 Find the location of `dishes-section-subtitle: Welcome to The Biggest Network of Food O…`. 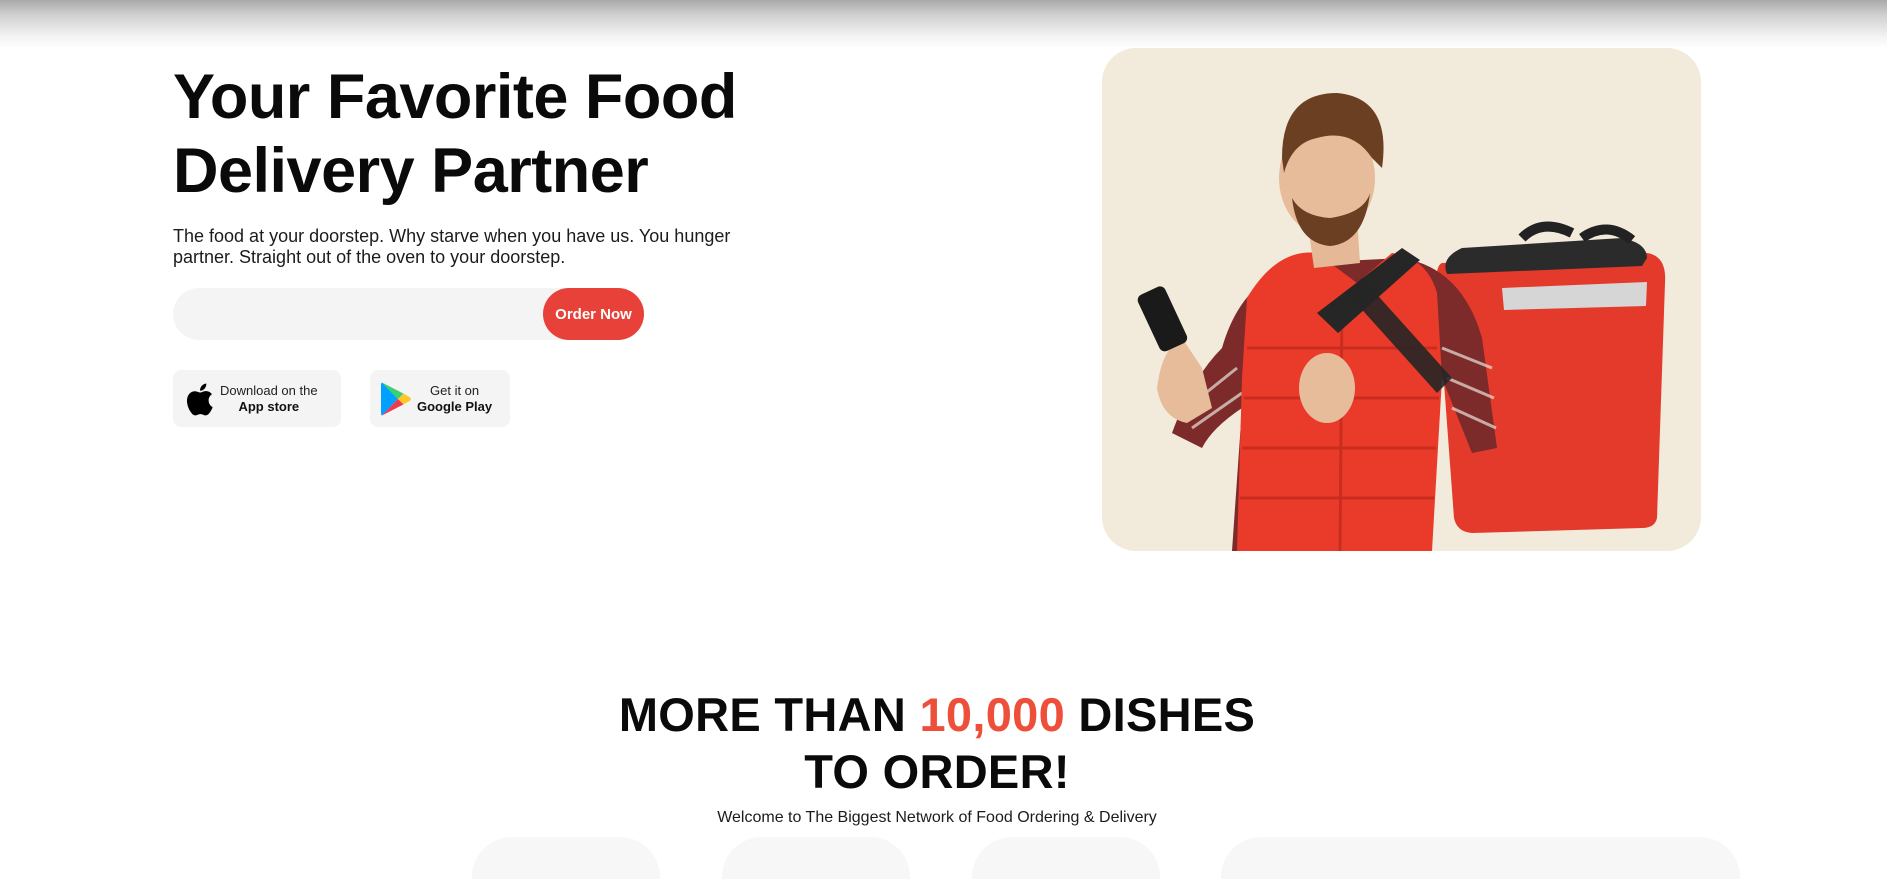

dishes-section-subtitle: Welcome to The Biggest Network of Food O… is located at coordinates (937, 817).